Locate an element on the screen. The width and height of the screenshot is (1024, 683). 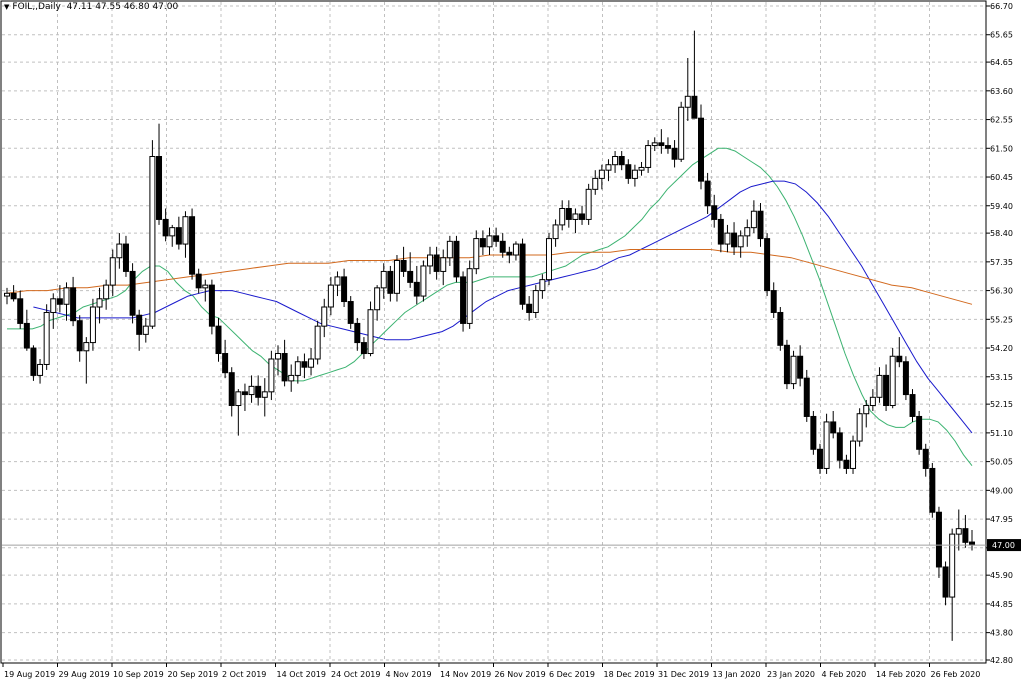
dropdown-triangle-icon: ▼ is located at coordinates (6, 7).